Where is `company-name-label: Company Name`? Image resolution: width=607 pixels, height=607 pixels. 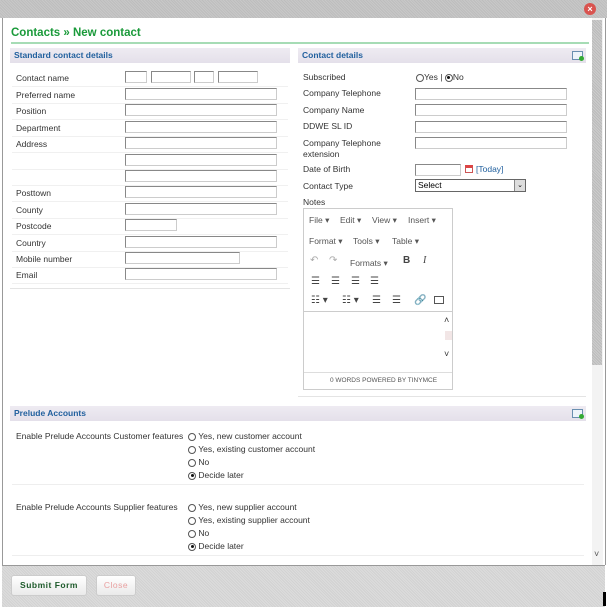 company-name-label: Company Name is located at coordinates (334, 110).